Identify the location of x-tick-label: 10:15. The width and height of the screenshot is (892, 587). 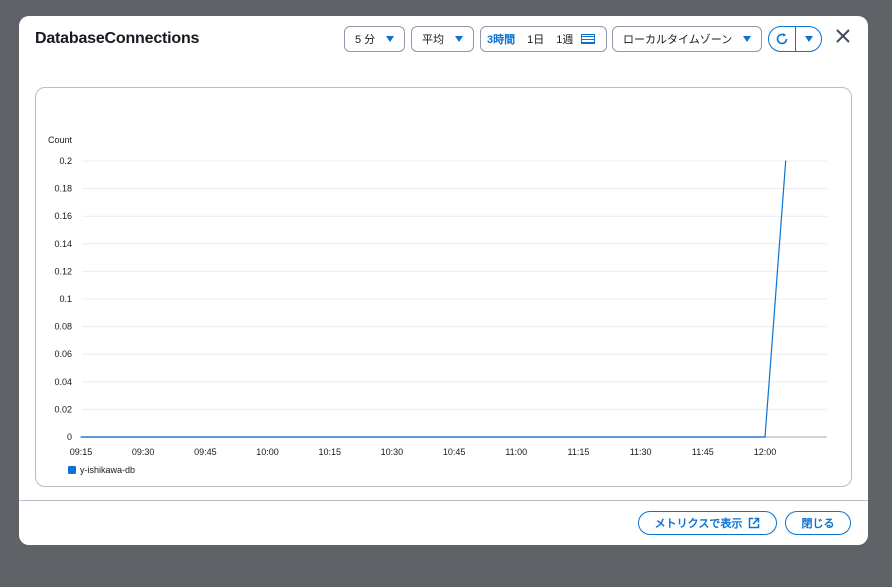
(329, 452).